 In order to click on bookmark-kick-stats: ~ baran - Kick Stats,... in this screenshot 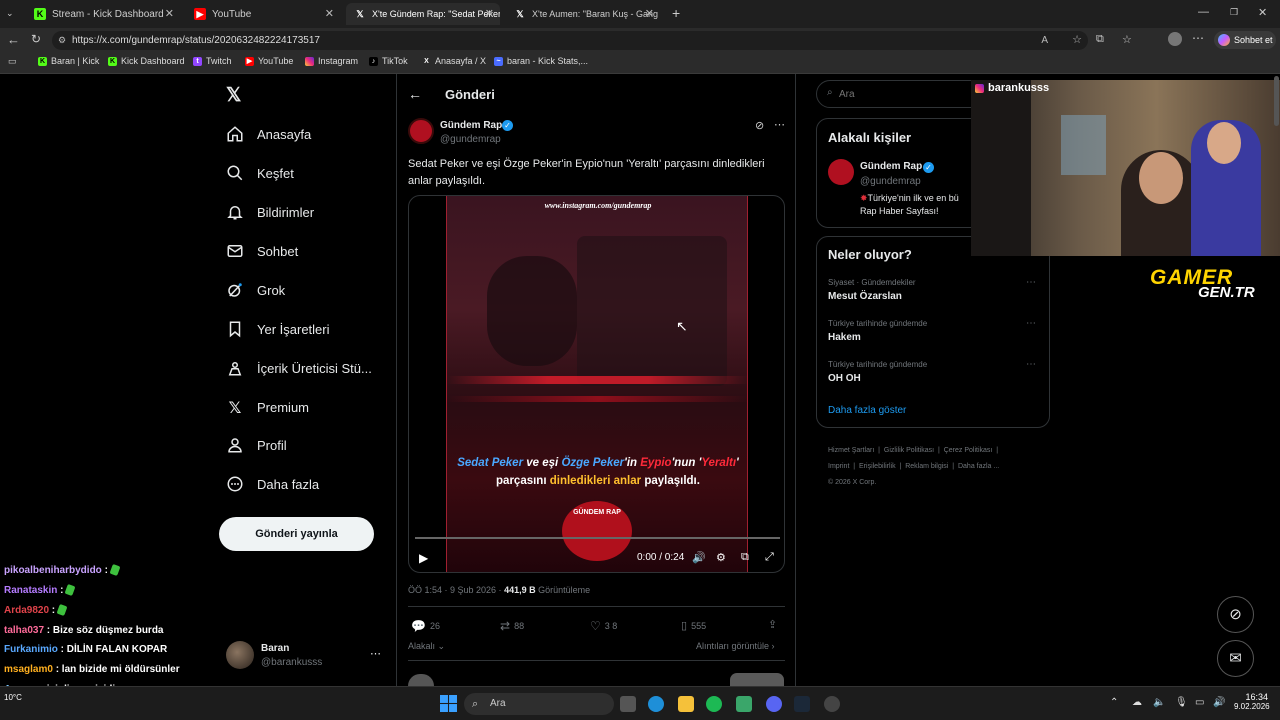, I will do `click(541, 61)`.